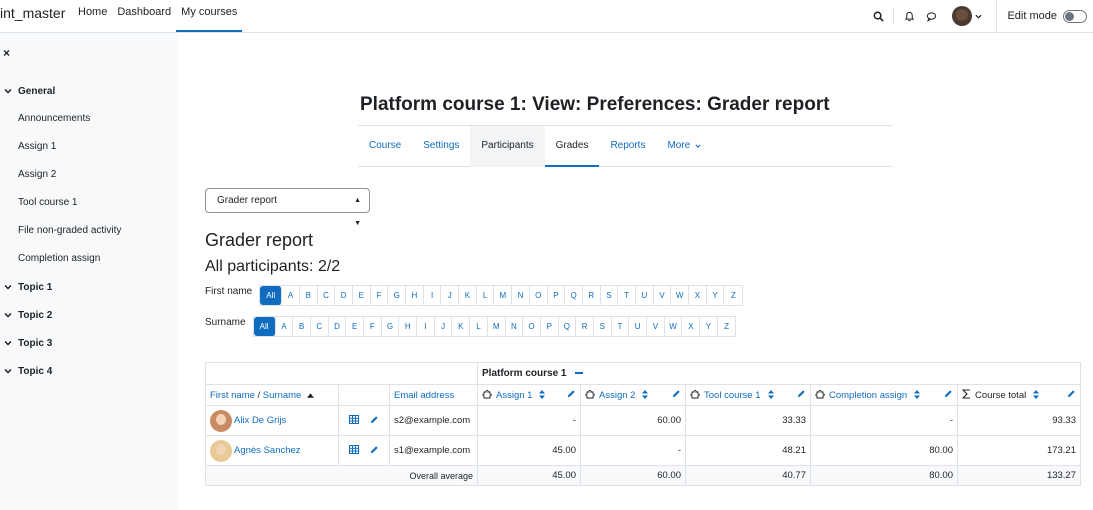 The width and height of the screenshot is (1093, 510). Describe the element at coordinates (89, 175) in the screenshot. I see `activity-assign-2: Assign 2` at that location.